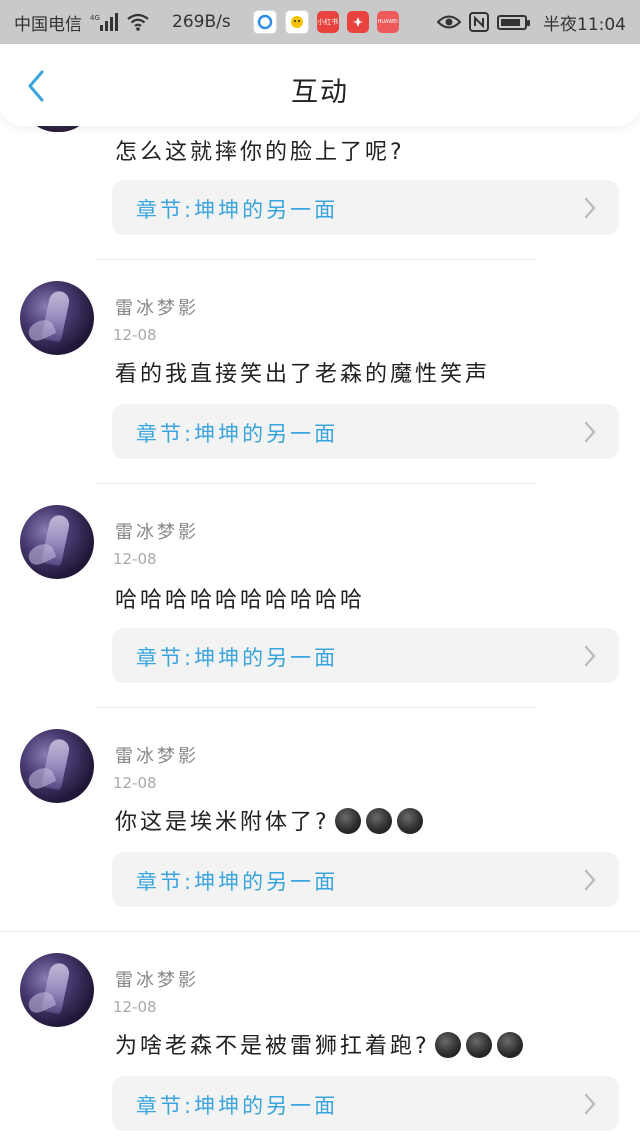  Describe the element at coordinates (584, 24) in the screenshot. I see `clock: 半夜11:04` at that location.